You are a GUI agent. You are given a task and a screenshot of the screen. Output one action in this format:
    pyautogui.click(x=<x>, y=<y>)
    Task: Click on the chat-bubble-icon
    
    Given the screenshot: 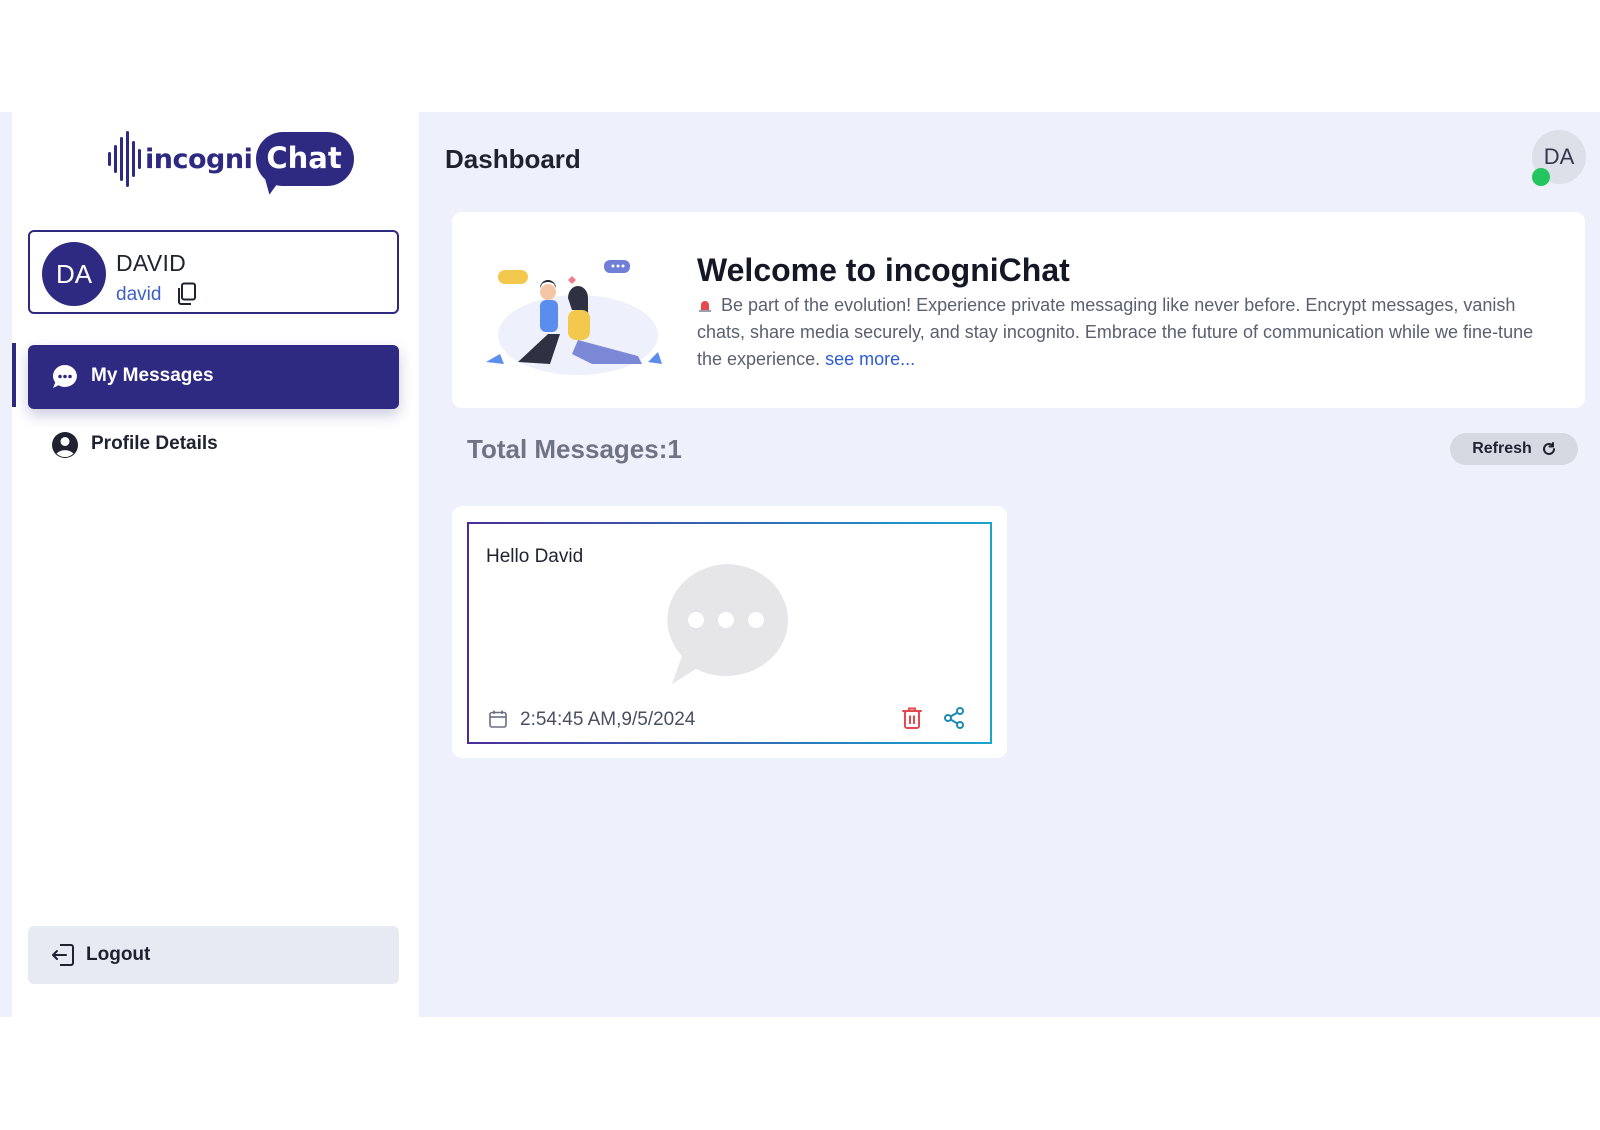 What is the action you would take?
    pyautogui.click(x=64, y=376)
    